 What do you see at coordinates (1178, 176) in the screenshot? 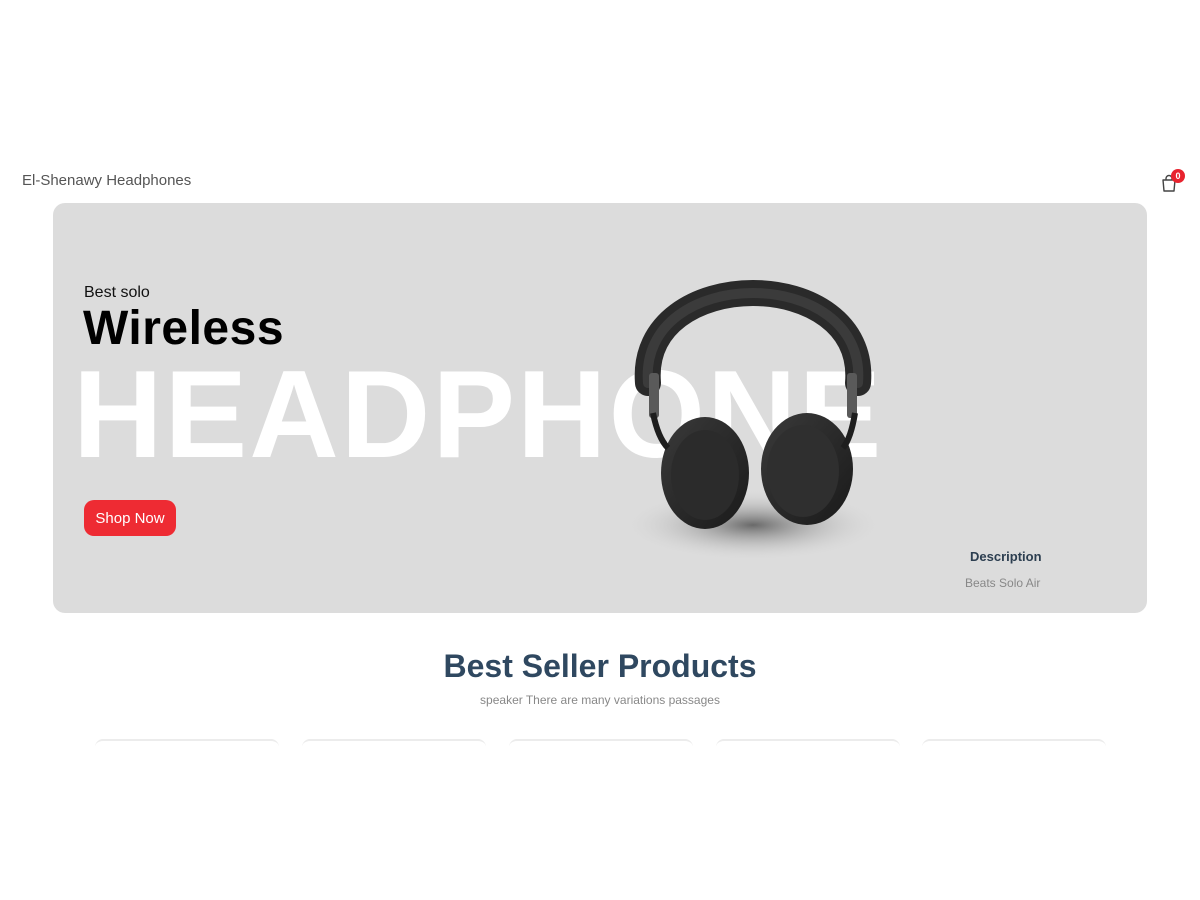
I see `cart-count-badge: 0` at bounding box center [1178, 176].